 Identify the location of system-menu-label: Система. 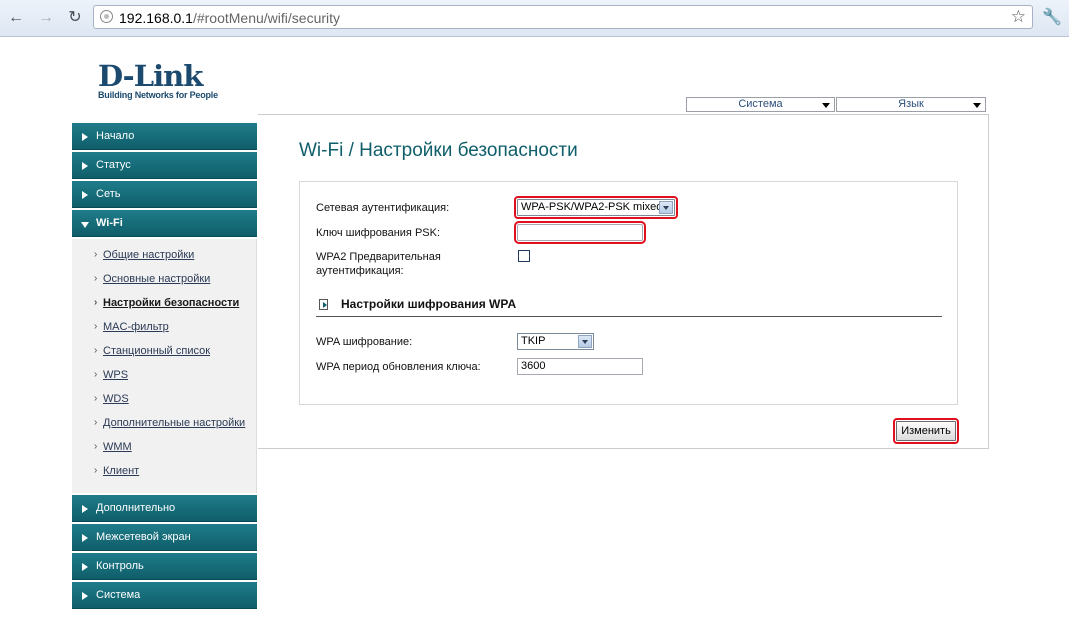
(760, 104).